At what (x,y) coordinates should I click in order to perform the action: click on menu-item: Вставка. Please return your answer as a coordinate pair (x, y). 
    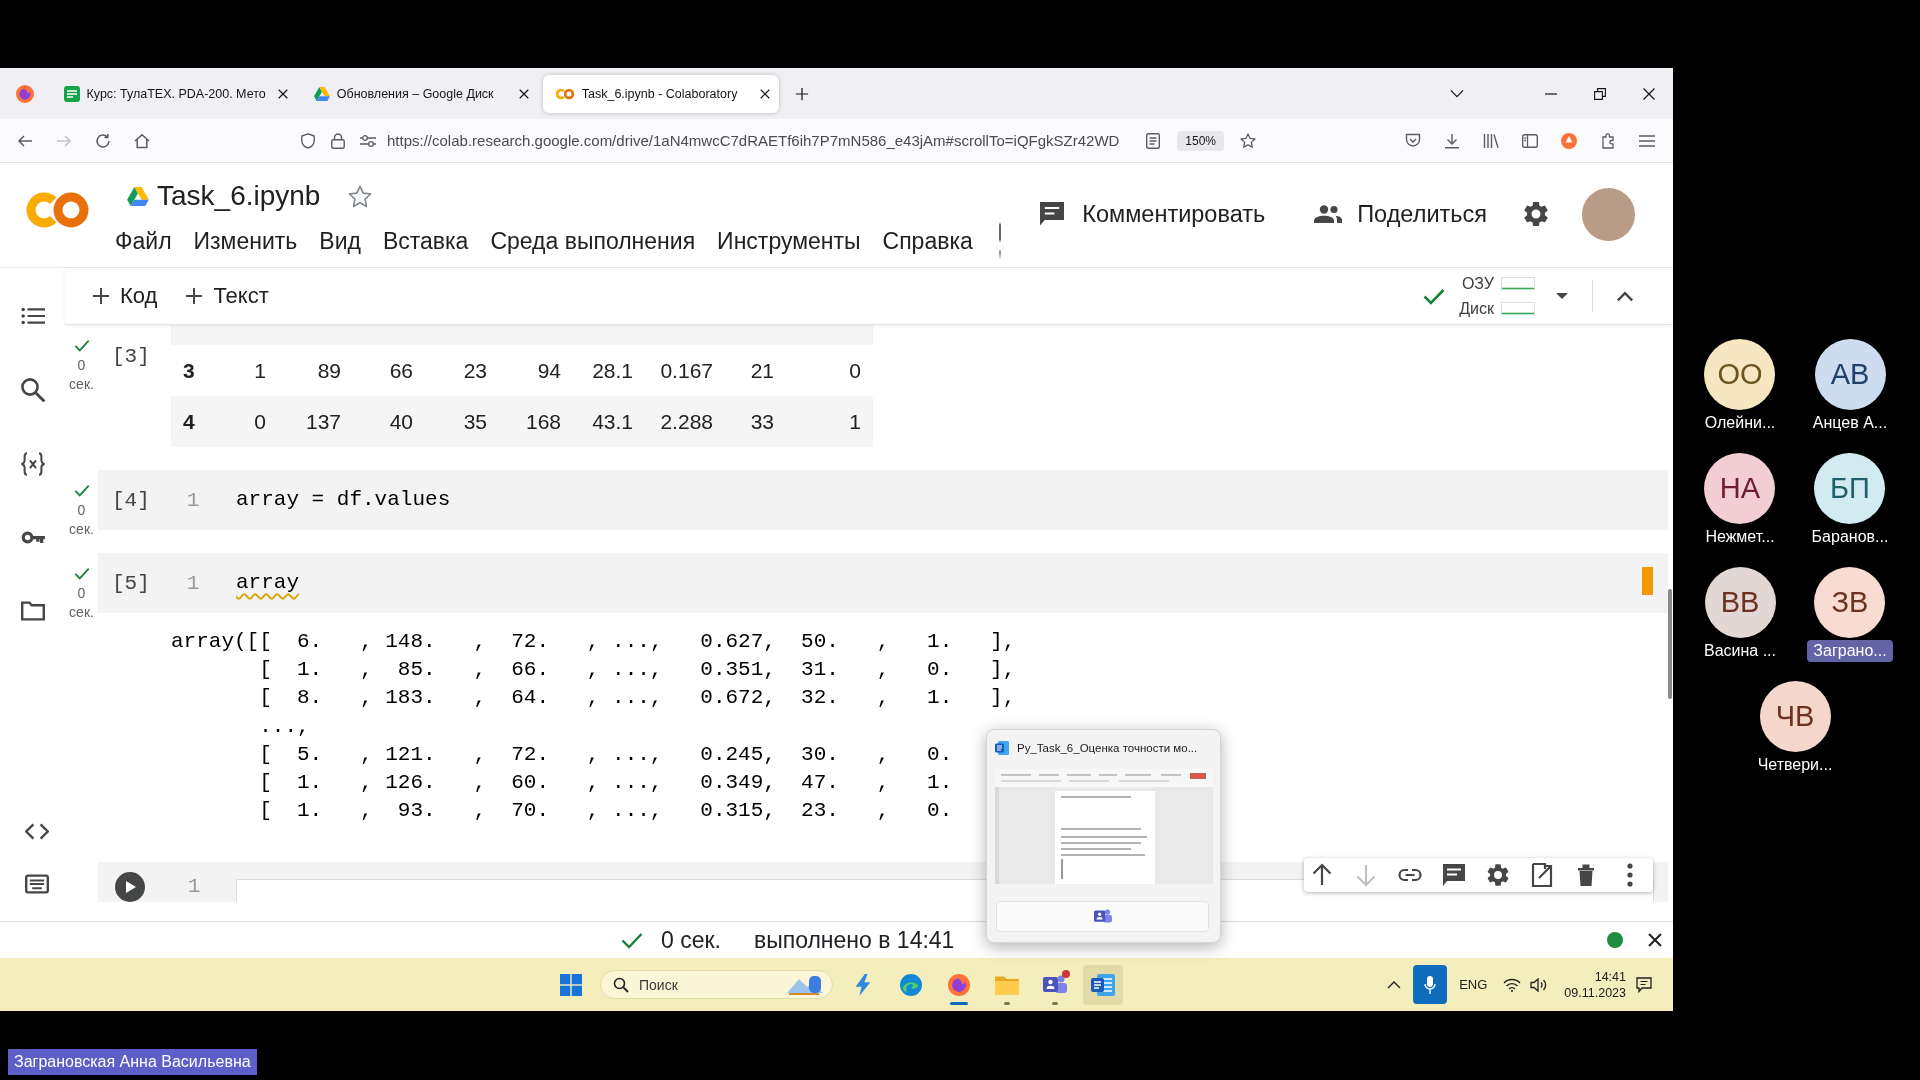
    Looking at the image, I should click on (425, 241).